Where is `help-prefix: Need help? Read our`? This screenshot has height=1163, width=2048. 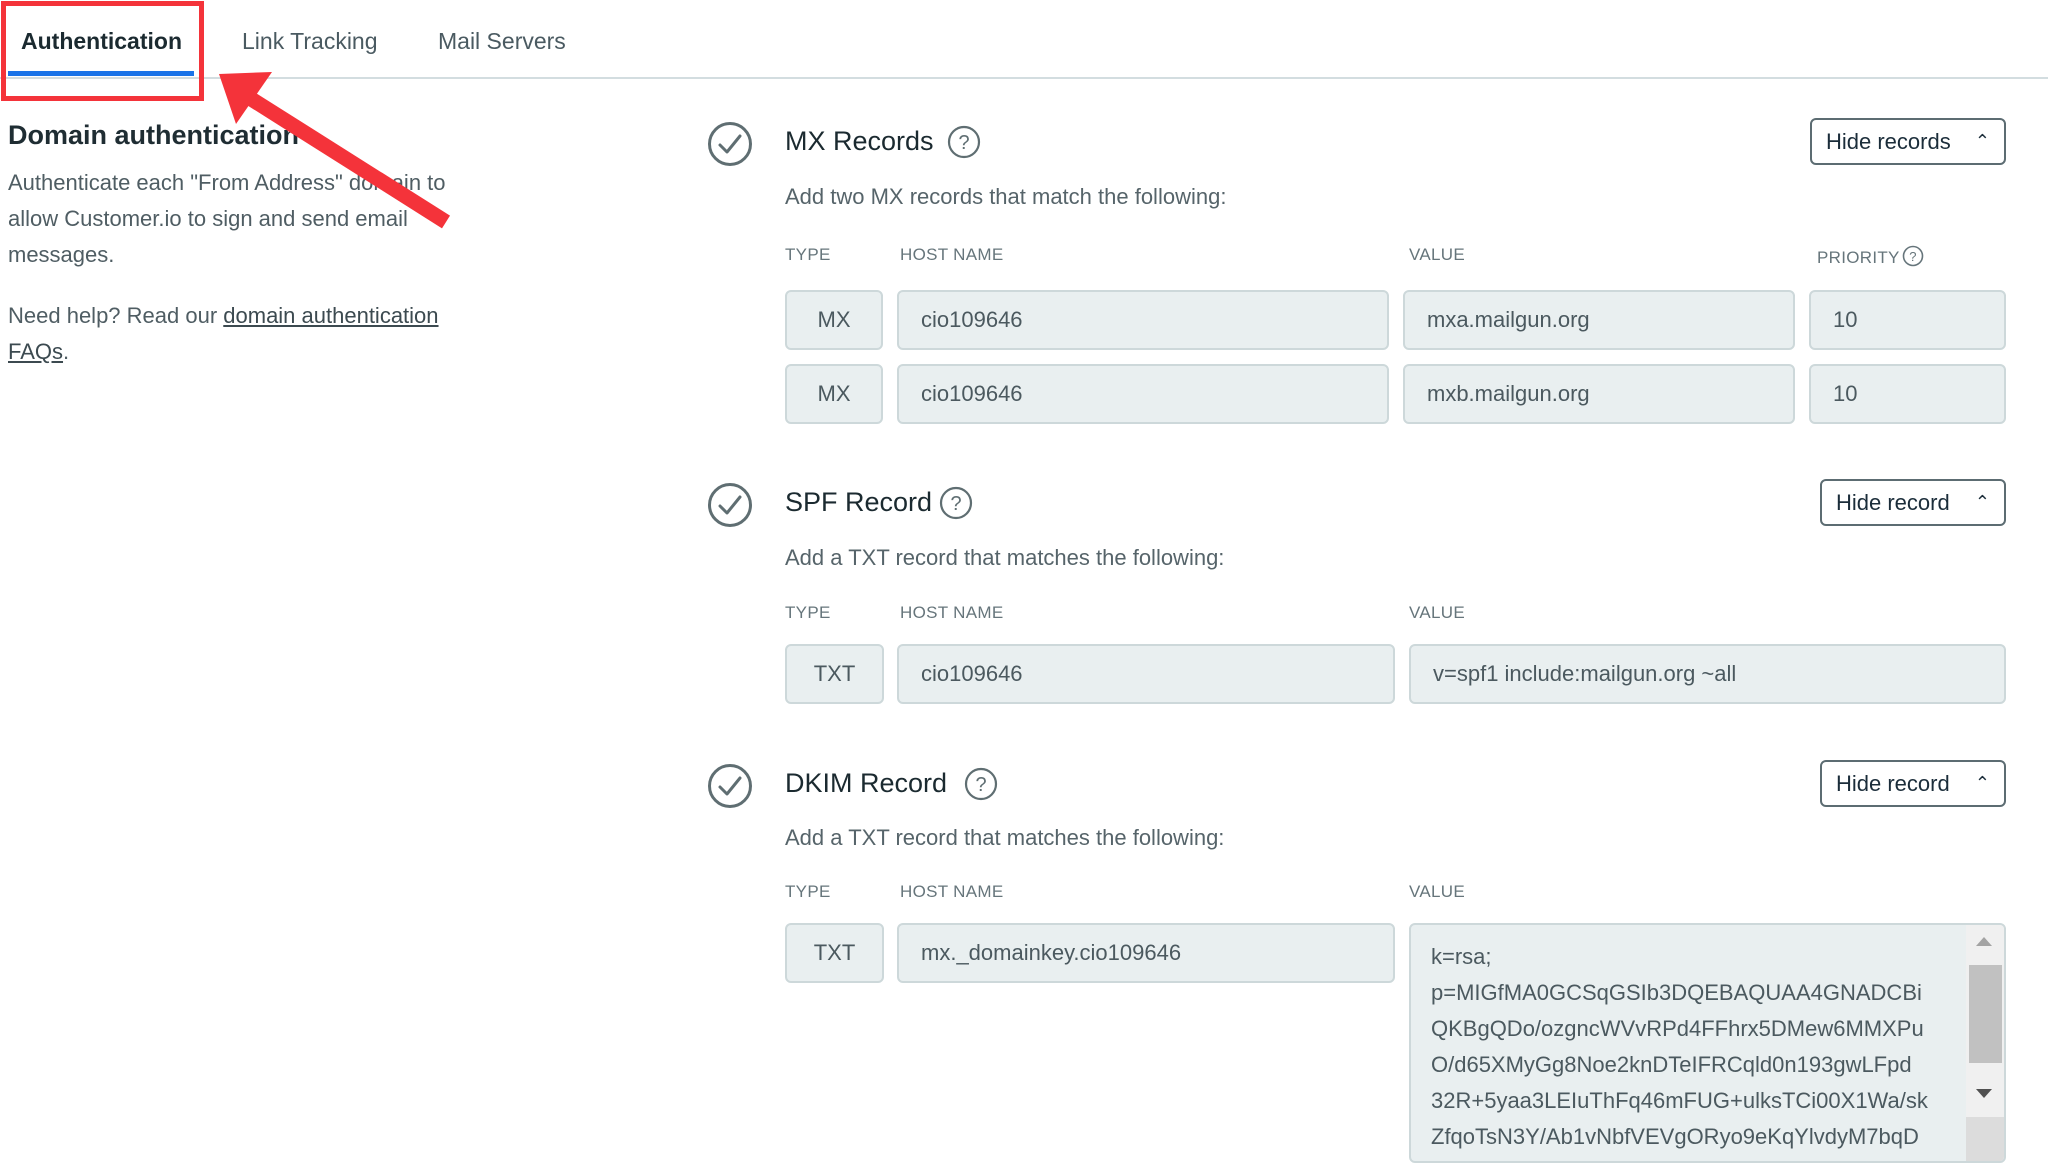
help-prefix: Need help? Read our is located at coordinates (116, 315).